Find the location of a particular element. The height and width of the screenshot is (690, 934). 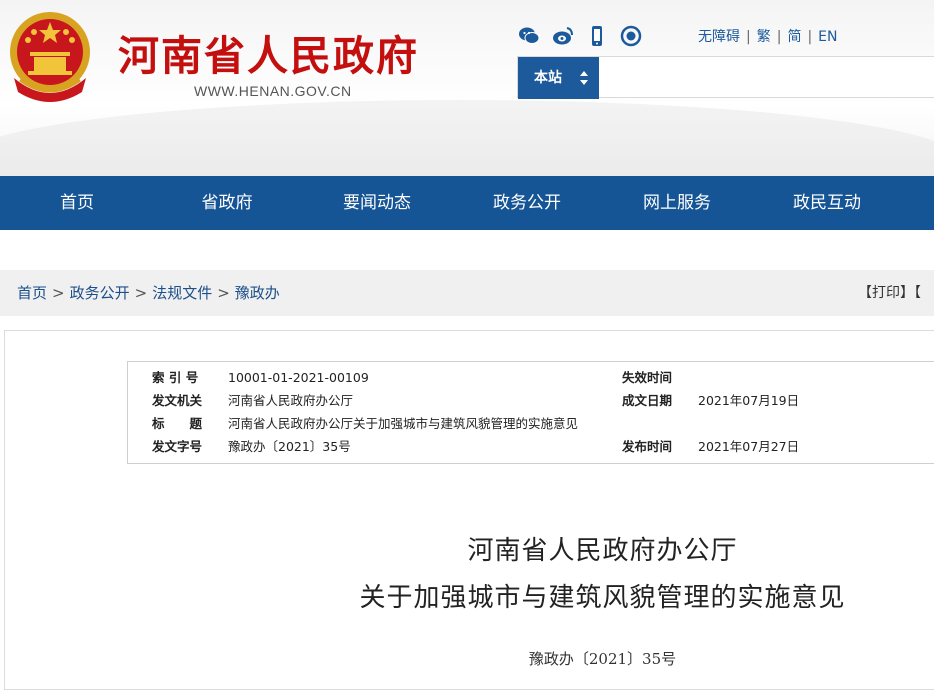

breadcrumb-yuzhengban: 豫政办 is located at coordinates (257, 293).